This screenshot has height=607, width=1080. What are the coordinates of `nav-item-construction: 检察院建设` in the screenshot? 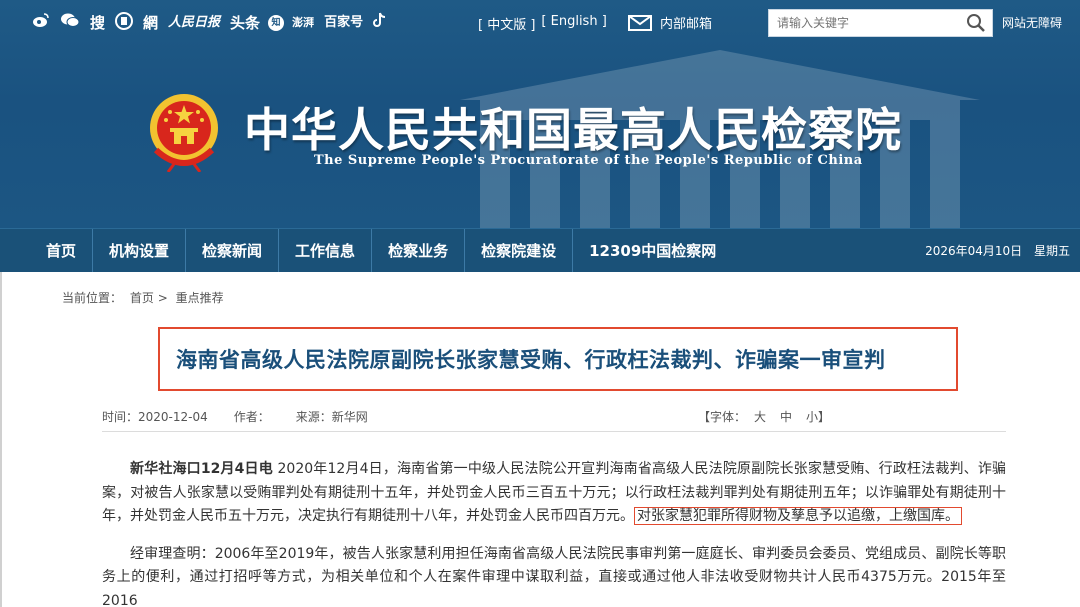 It's located at (519, 251).